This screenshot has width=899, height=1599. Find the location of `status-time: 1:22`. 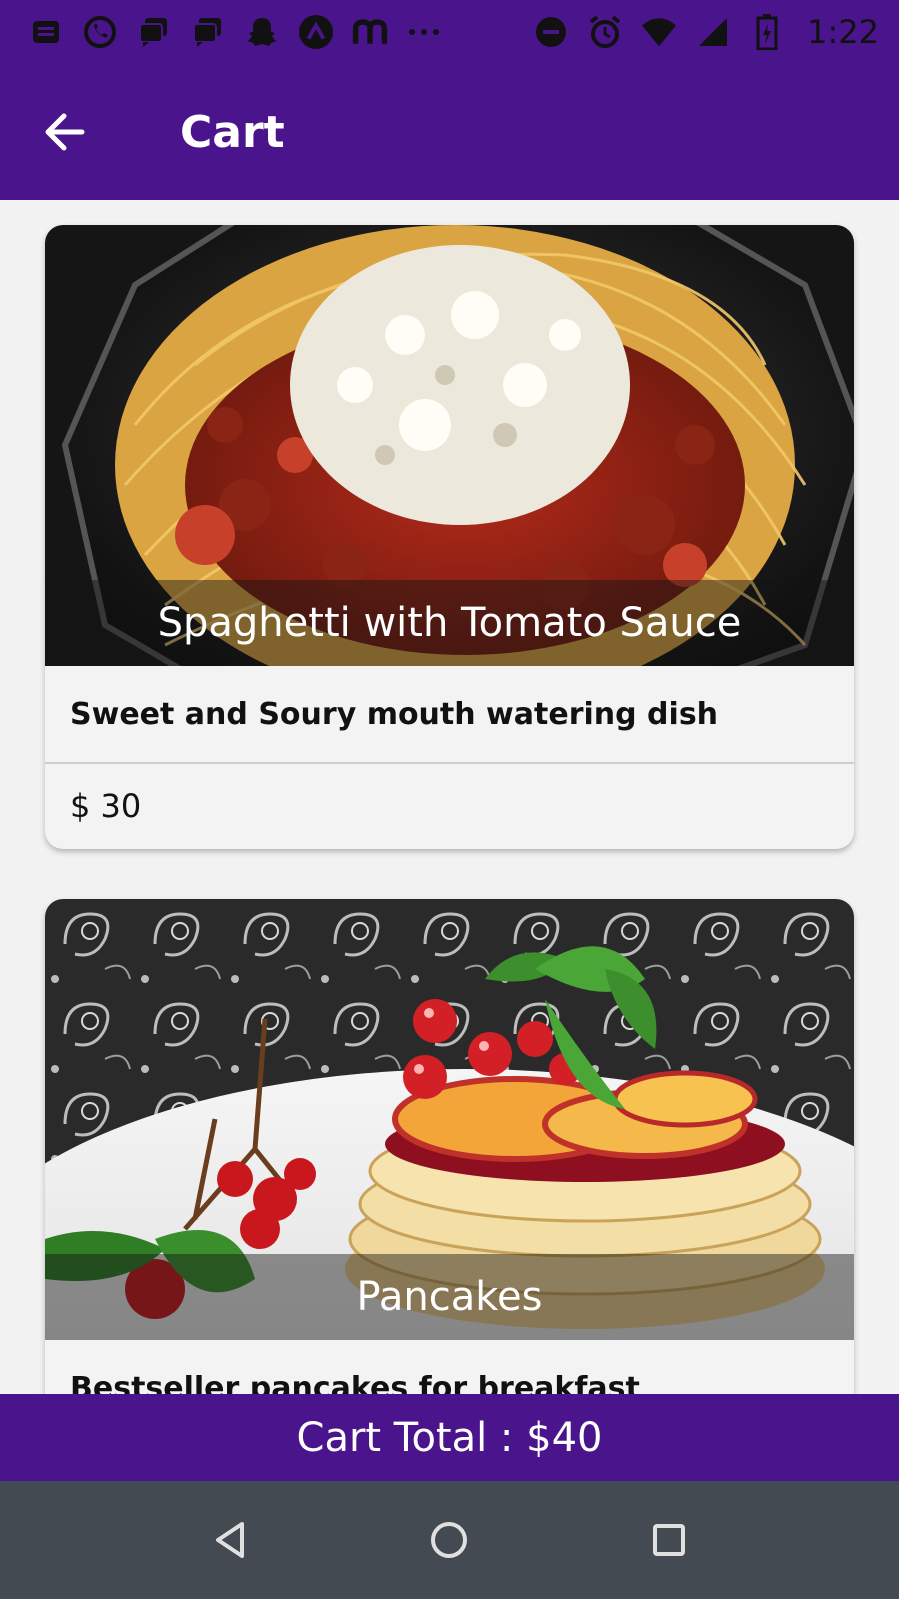

status-time: 1:22 is located at coordinates (843, 32).